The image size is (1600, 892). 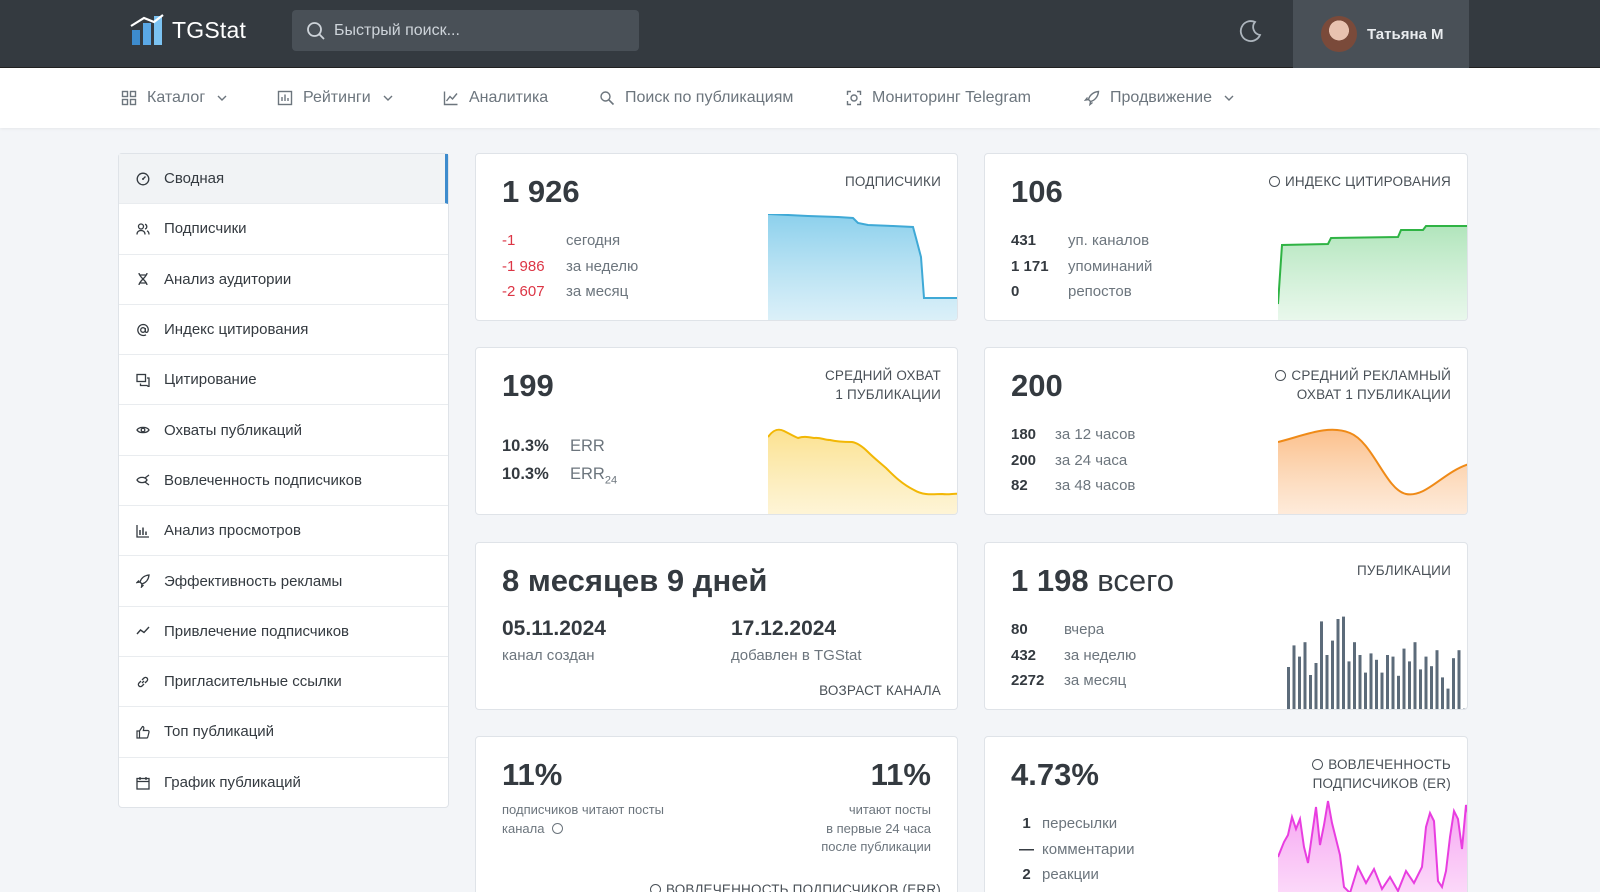 What do you see at coordinates (283, 632) in the screenshot?
I see `sidebar-item-attraction: Привлечение подписчиков` at bounding box center [283, 632].